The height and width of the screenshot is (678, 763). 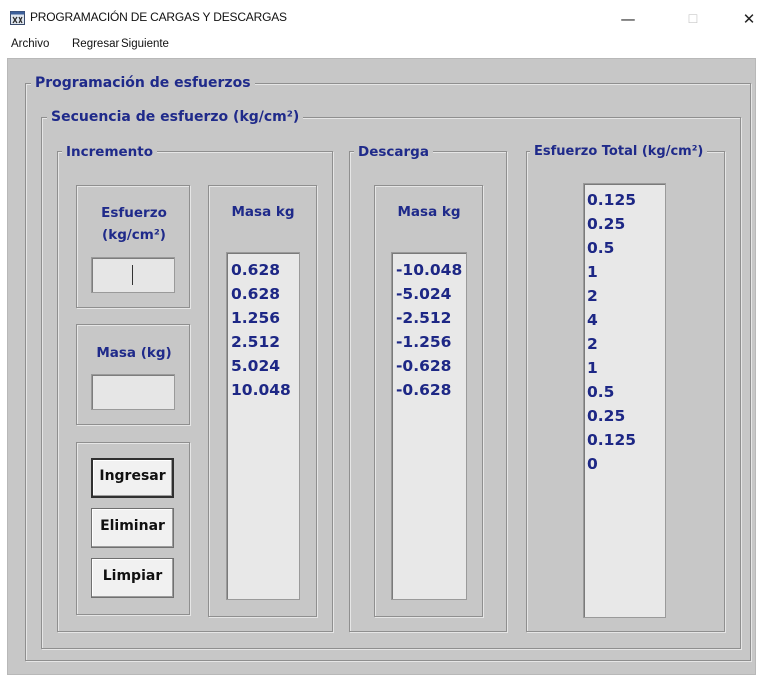 I want to click on list-item: -2.512, so click(x=424, y=318).